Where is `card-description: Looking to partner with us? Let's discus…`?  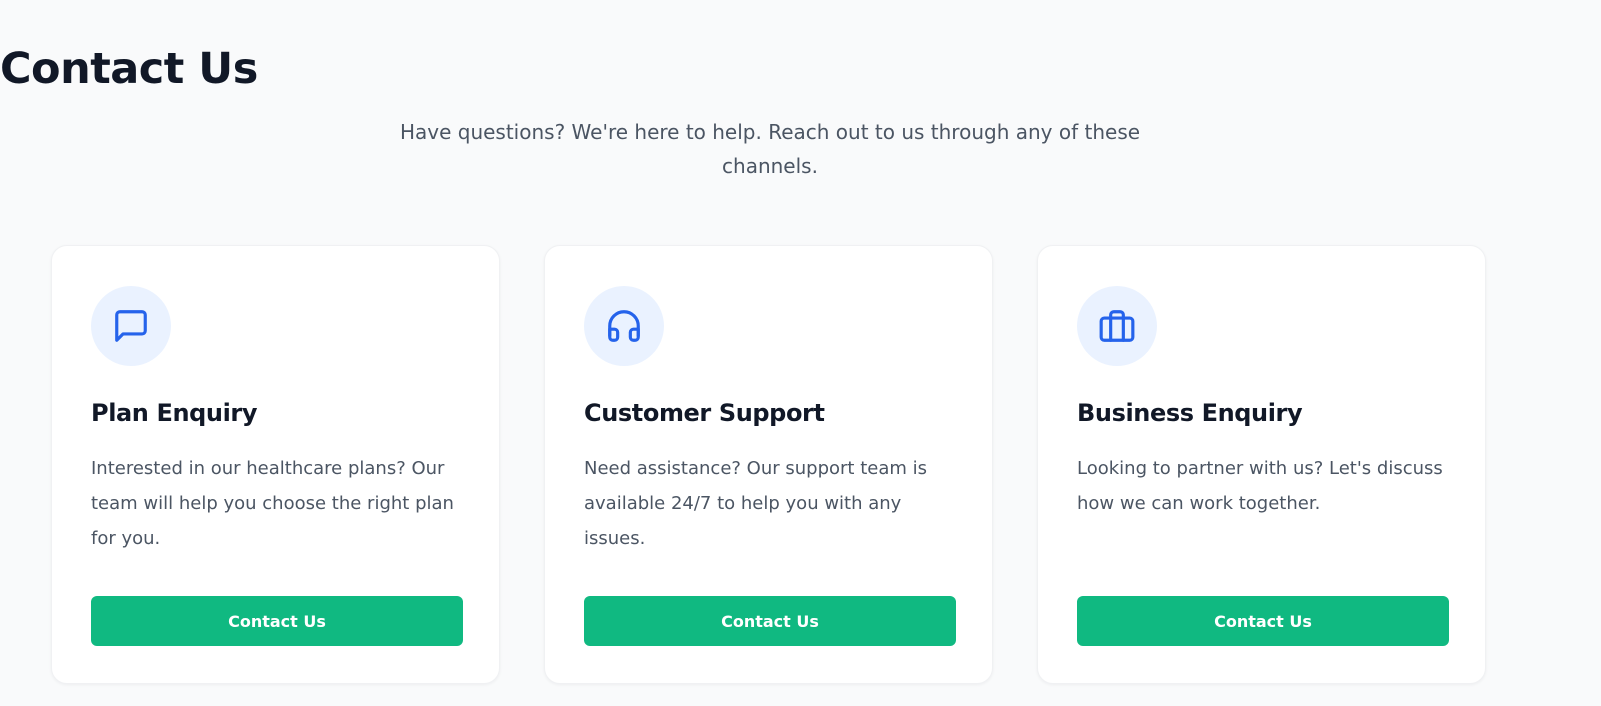 card-description: Looking to partner with us? Let's discus… is located at coordinates (1260, 486).